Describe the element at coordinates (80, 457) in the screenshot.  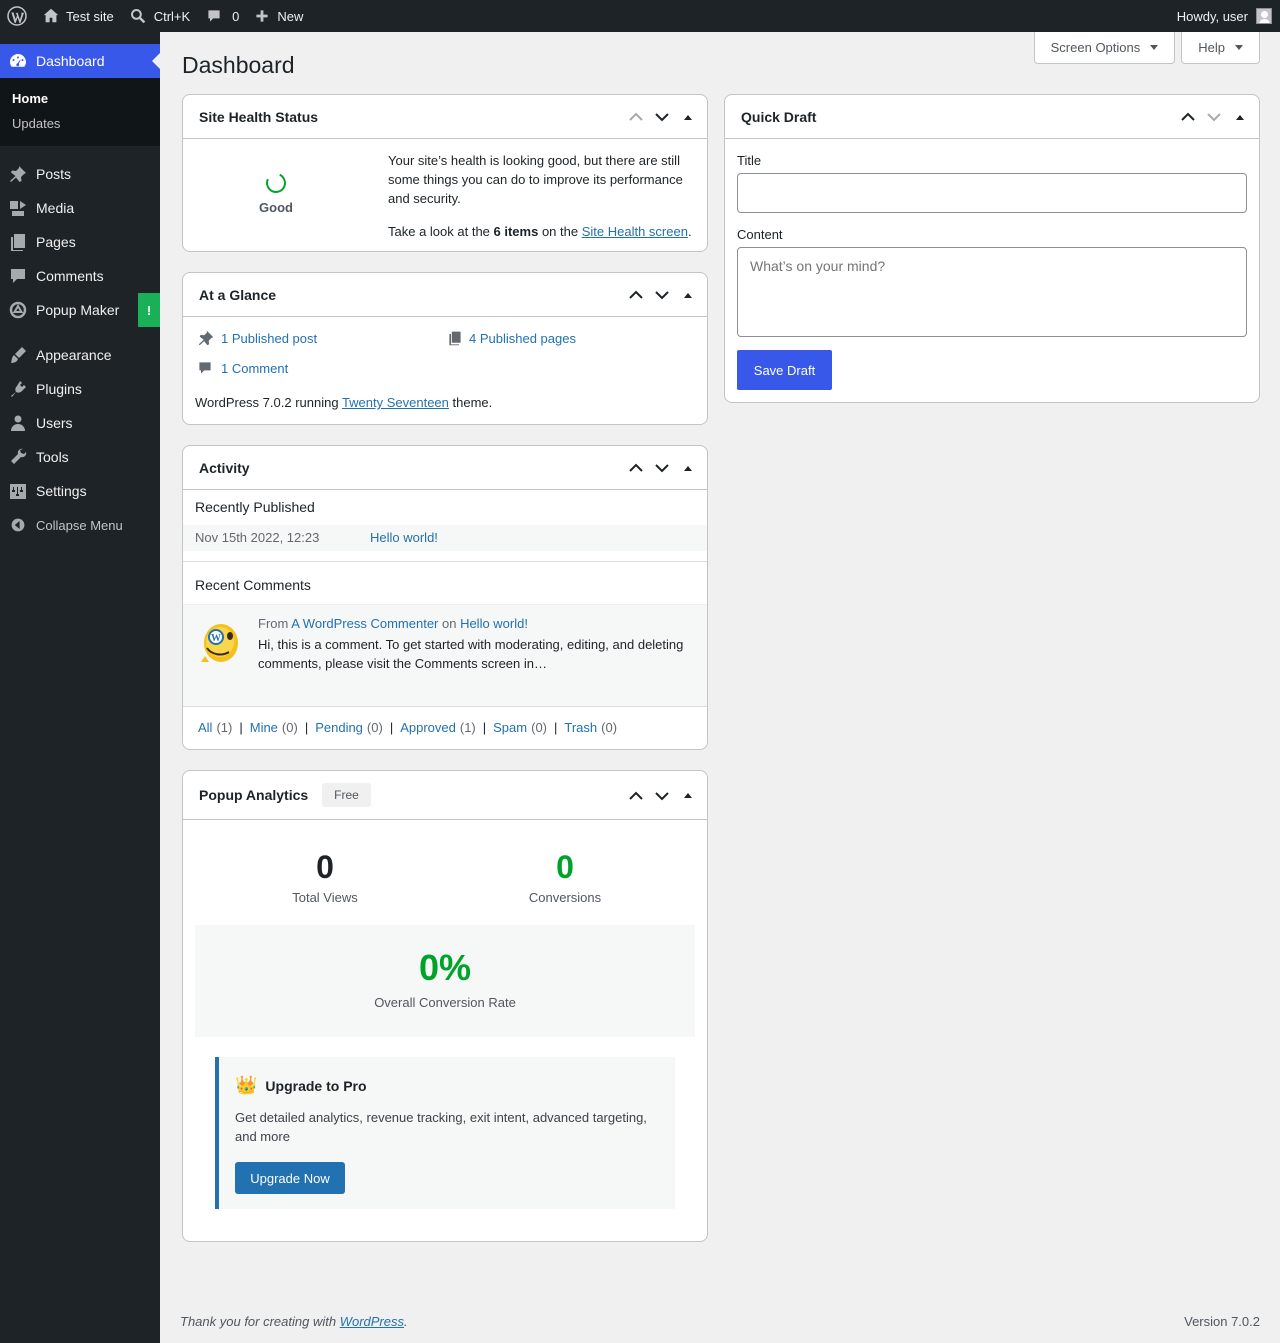
I see `menu-item-tools: Tools` at that location.